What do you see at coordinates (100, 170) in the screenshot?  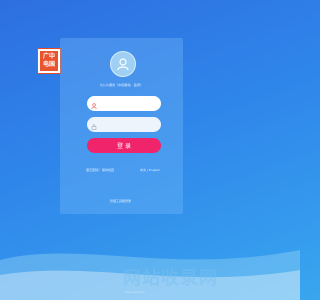 I see `forgot-password-link: 遗忘密码？ 随时找回` at bounding box center [100, 170].